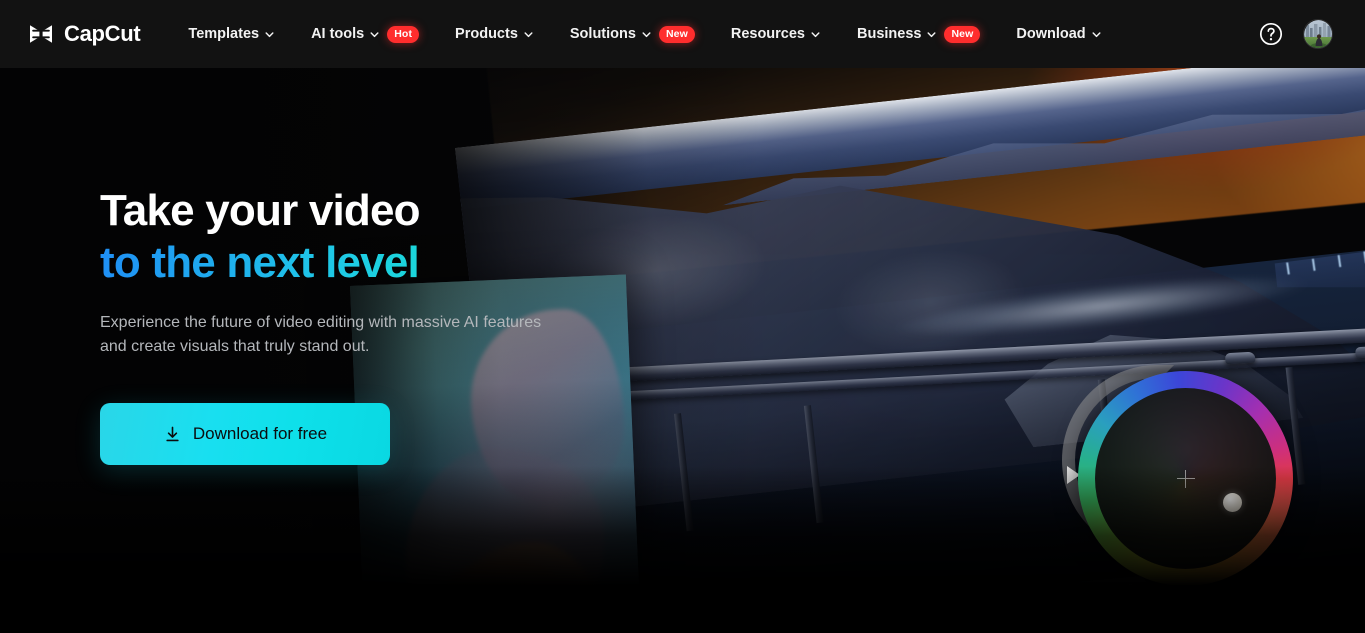 The height and width of the screenshot is (633, 1365). I want to click on nav-item-ai-tools: AI tools Hot, so click(365, 34).